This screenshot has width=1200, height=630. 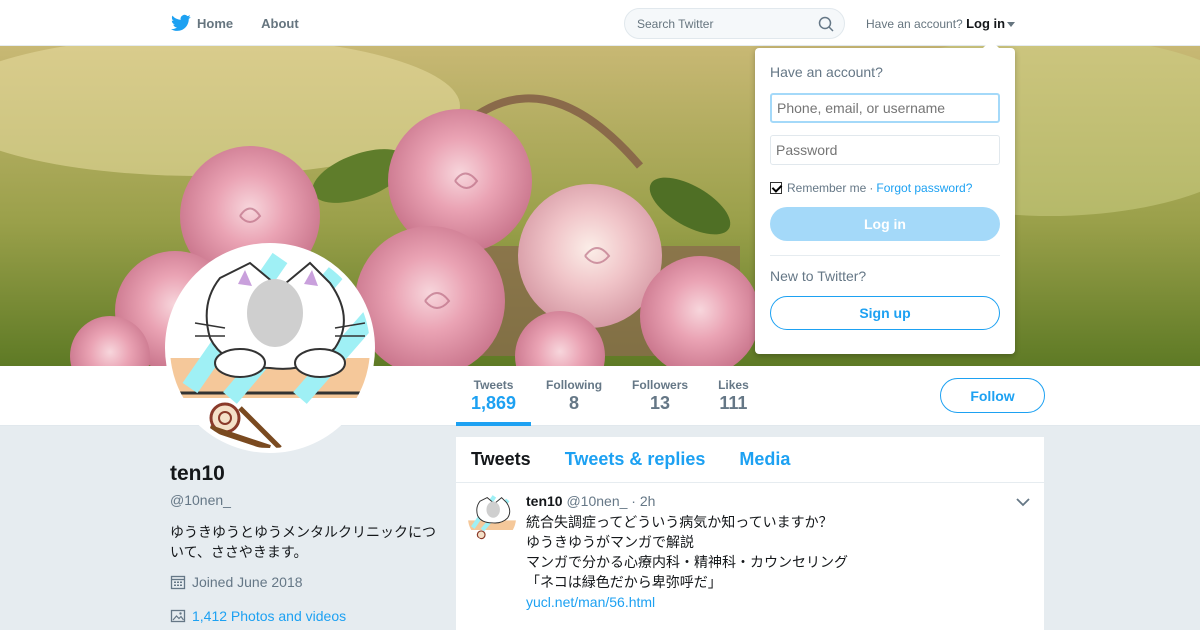 I want to click on twitter-bird-icon, so click(x=181, y=22).